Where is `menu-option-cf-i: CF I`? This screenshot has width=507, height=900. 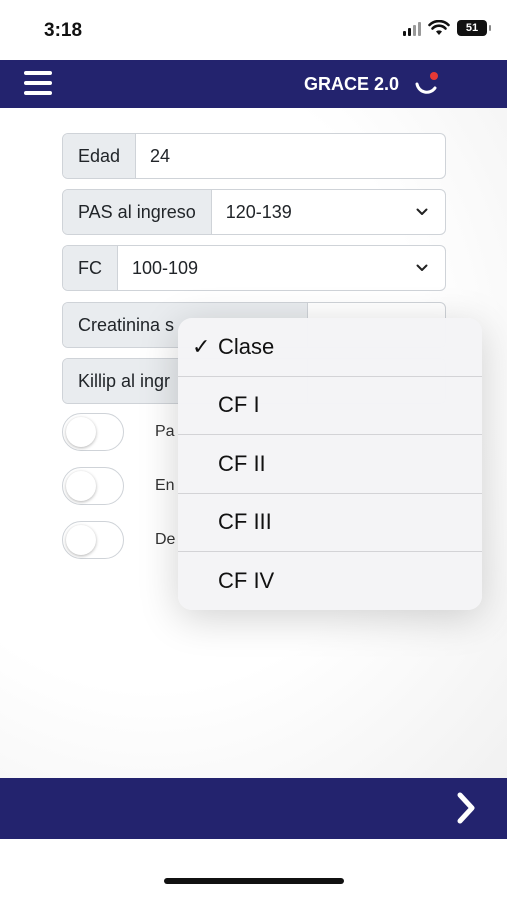 menu-option-cf-i: CF I is located at coordinates (330, 406).